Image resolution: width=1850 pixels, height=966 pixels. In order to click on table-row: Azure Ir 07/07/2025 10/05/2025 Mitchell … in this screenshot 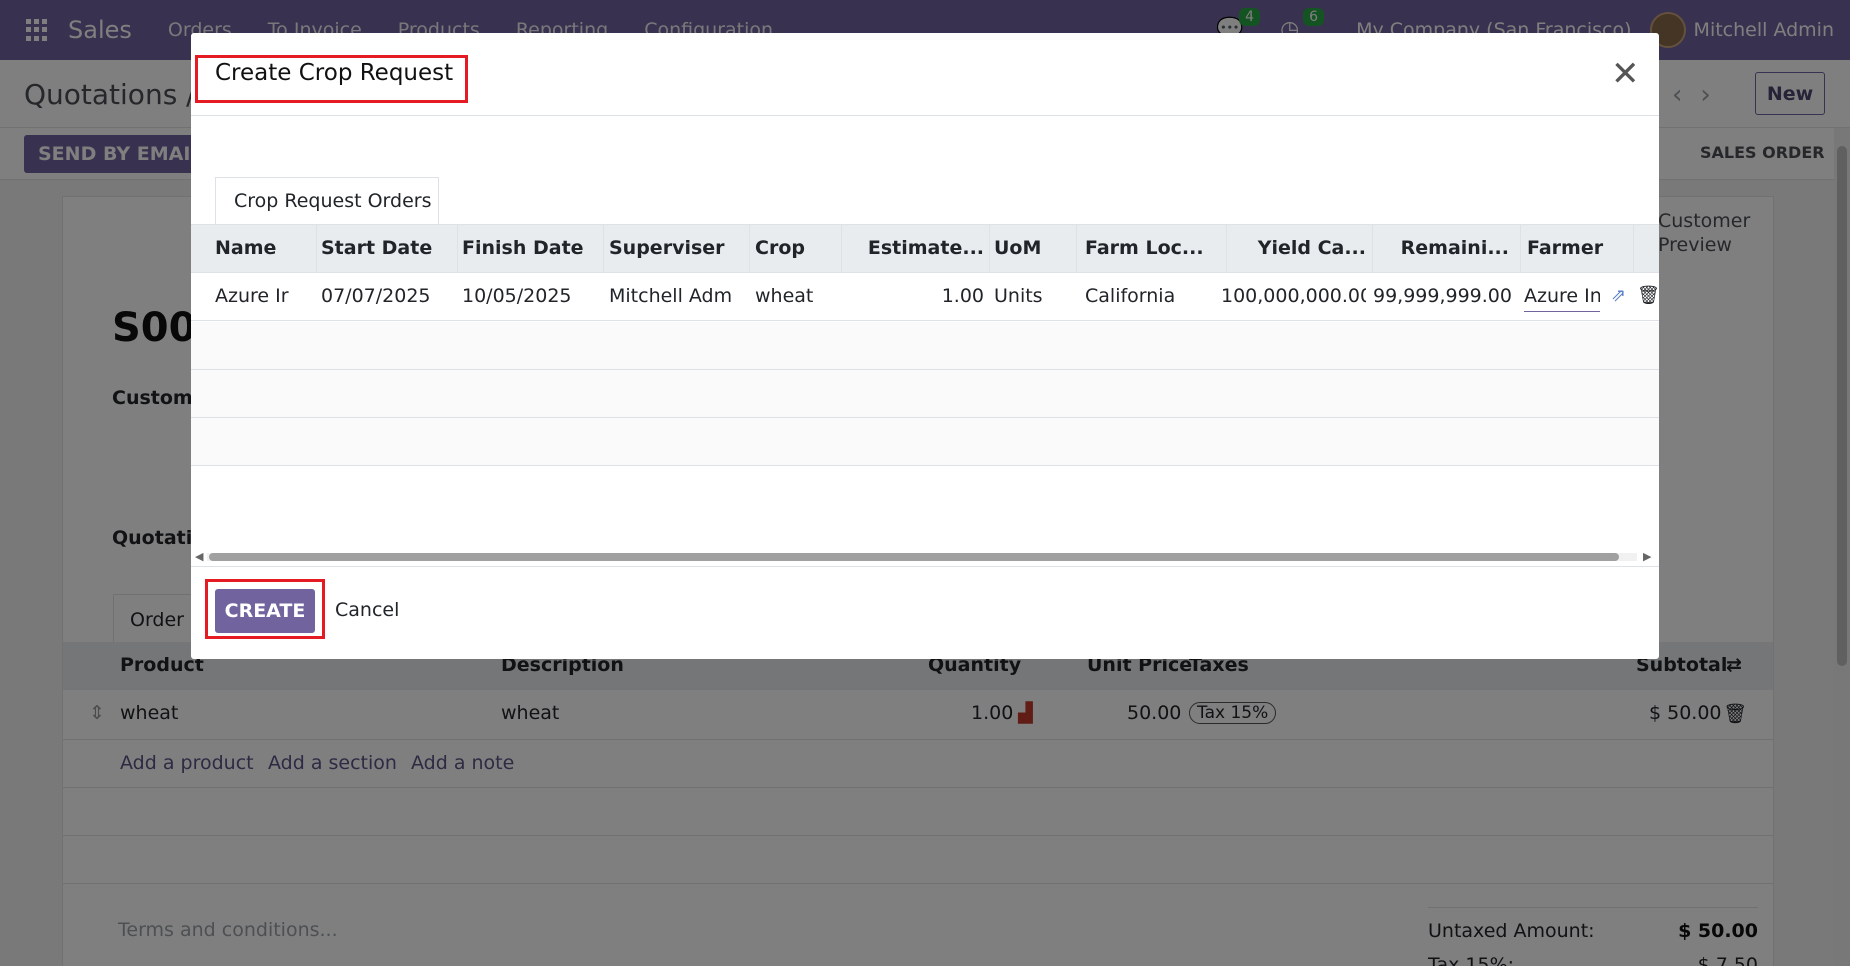, I will do `click(925, 297)`.